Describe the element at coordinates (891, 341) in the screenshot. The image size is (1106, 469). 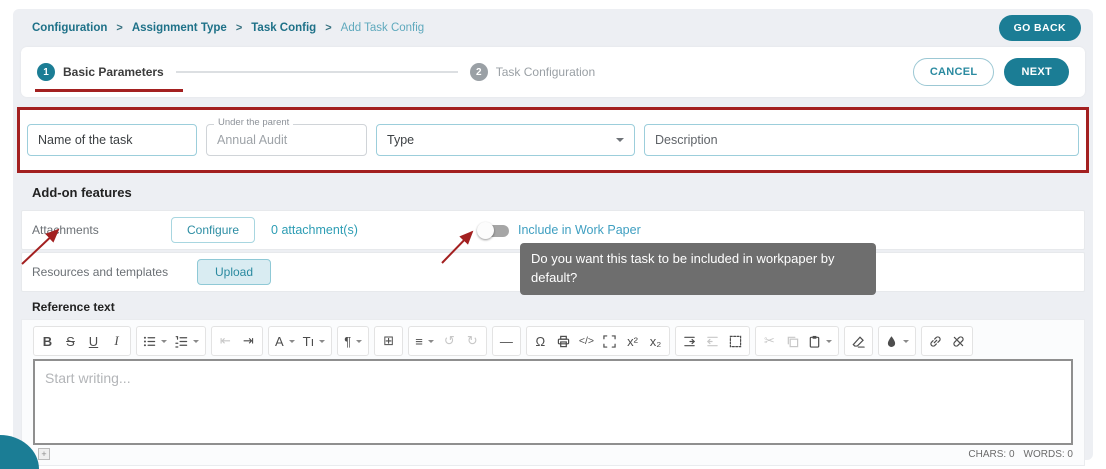
I see `highlight-color-icon` at that location.